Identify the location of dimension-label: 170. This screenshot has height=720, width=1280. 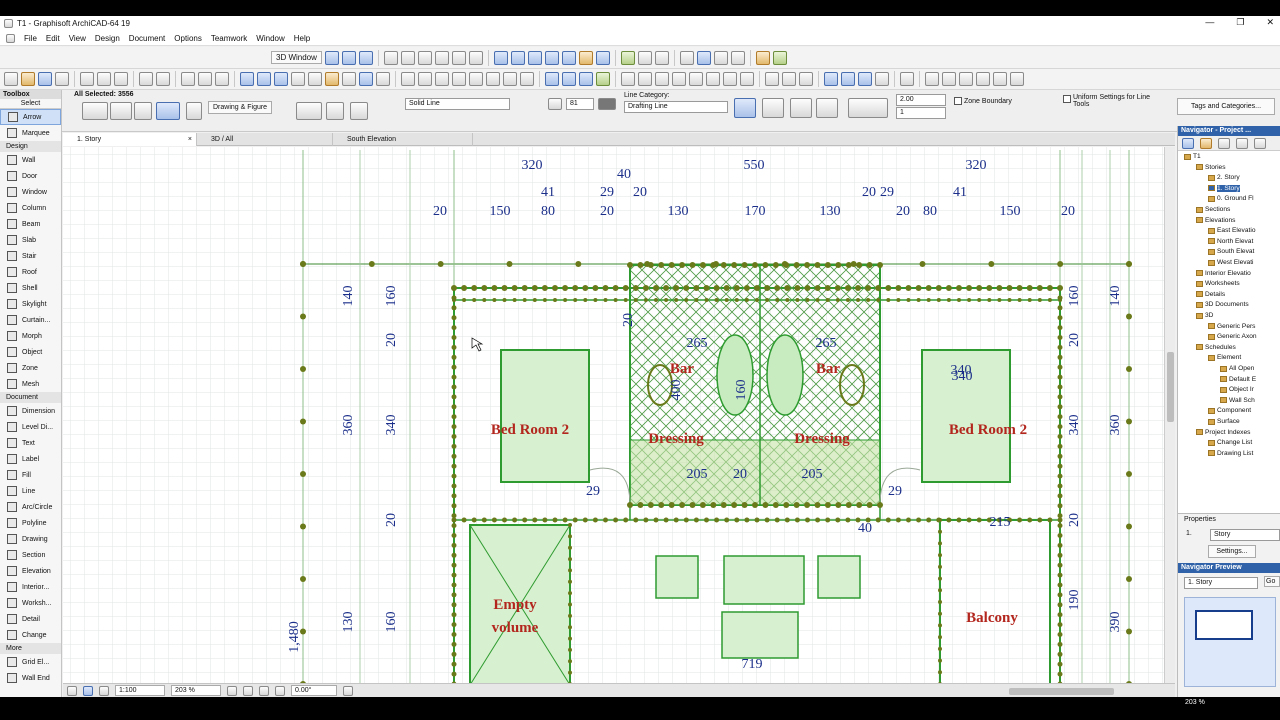
(755, 211).